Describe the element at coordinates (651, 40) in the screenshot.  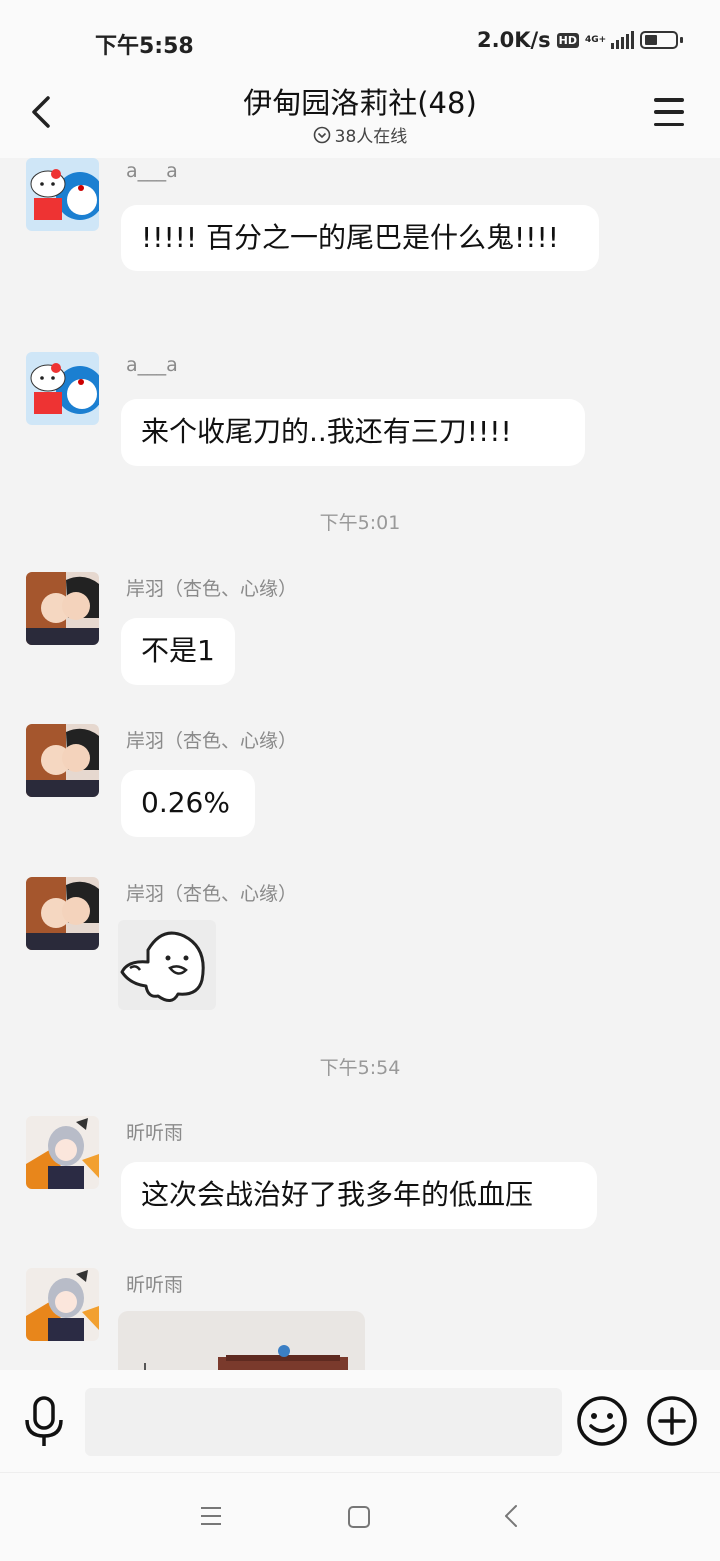
I see `battery-level` at that location.